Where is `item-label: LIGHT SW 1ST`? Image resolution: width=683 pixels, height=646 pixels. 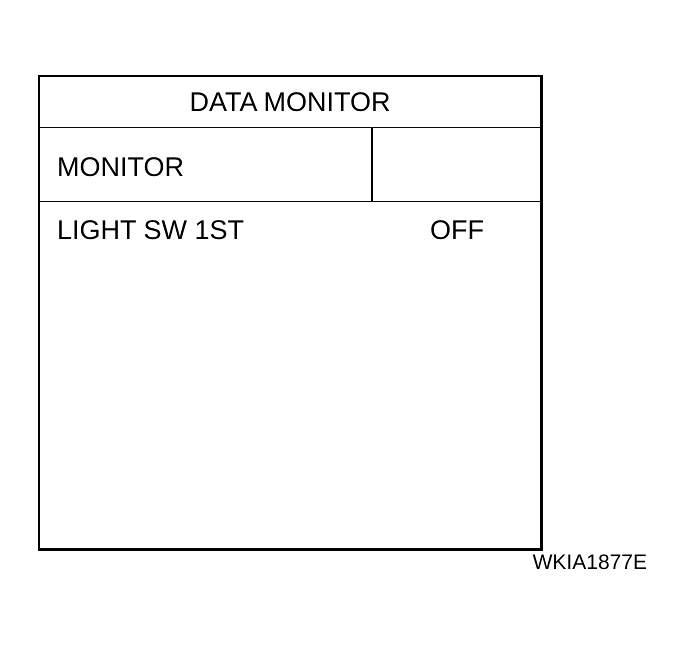
item-label: LIGHT SW 1ST is located at coordinates (150, 230).